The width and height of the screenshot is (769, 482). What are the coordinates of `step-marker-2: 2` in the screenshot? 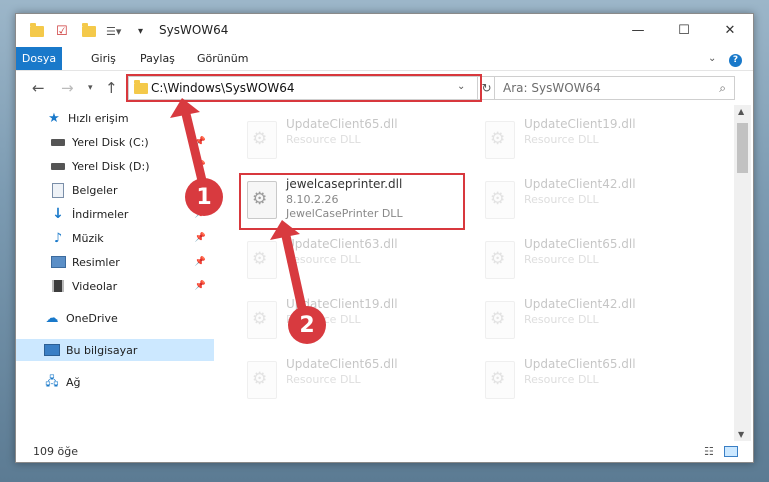 It's located at (307, 325).